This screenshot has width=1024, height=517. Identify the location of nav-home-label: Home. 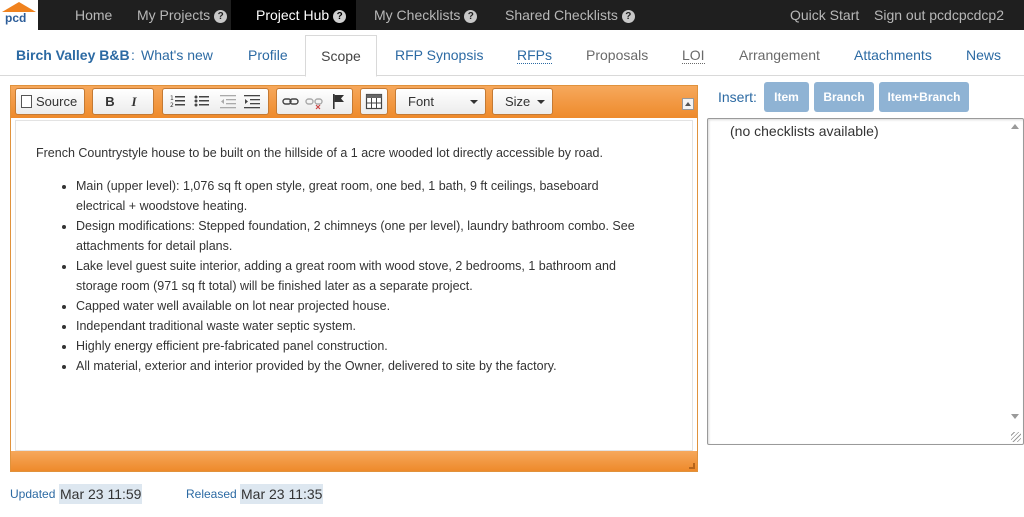
(94, 15).